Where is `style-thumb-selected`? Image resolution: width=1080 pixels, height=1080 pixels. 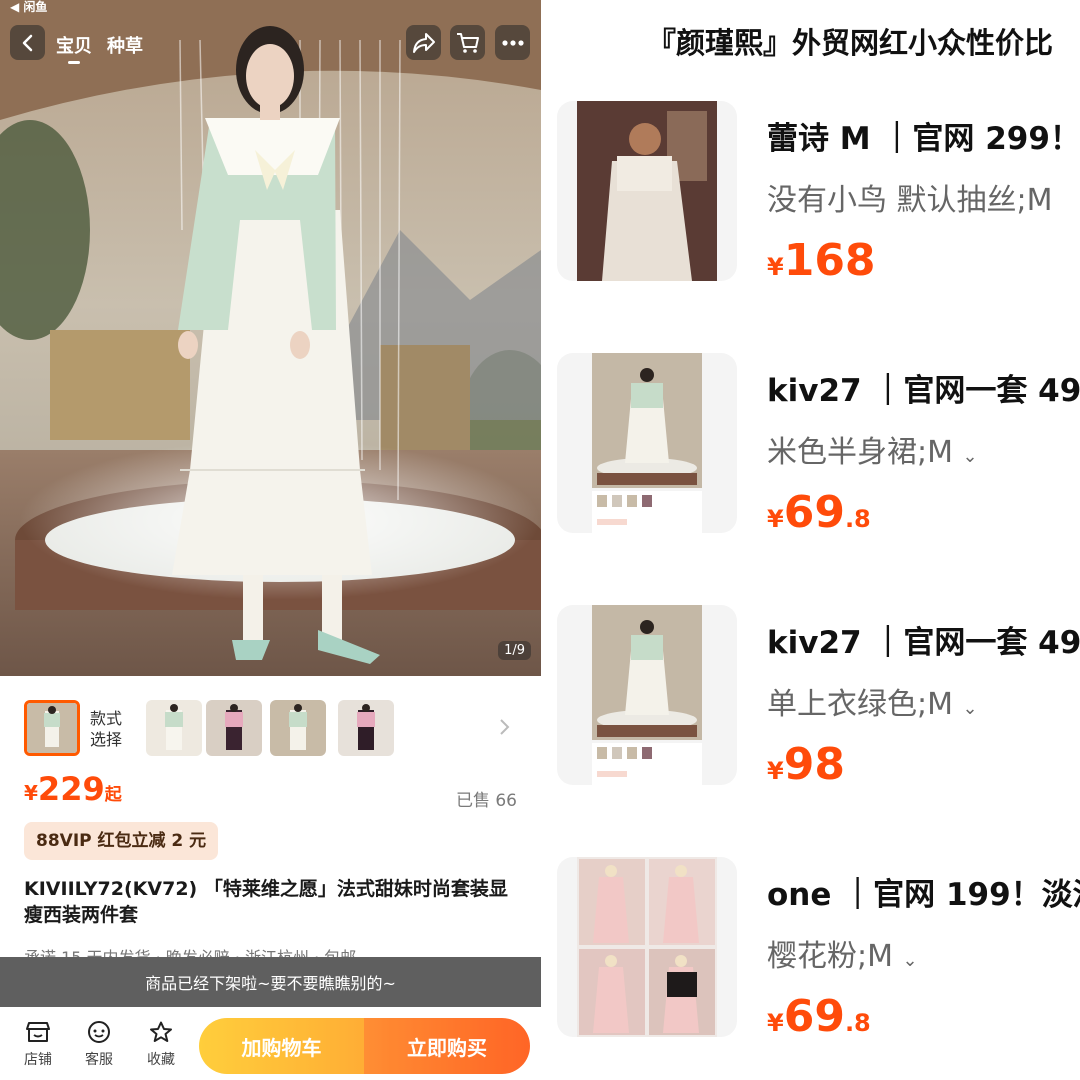 style-thumb-selected is located at coordinates (52, 728).